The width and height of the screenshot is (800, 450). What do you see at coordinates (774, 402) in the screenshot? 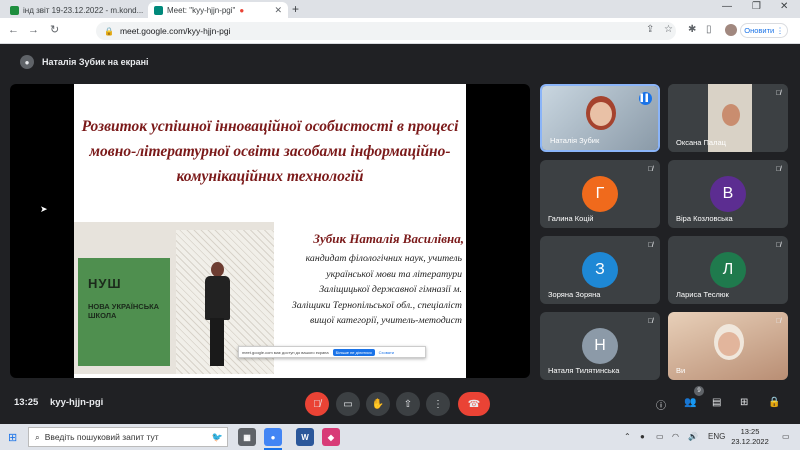
I see `host-controls-icon: 🔒` at bounding box center [774, 402].